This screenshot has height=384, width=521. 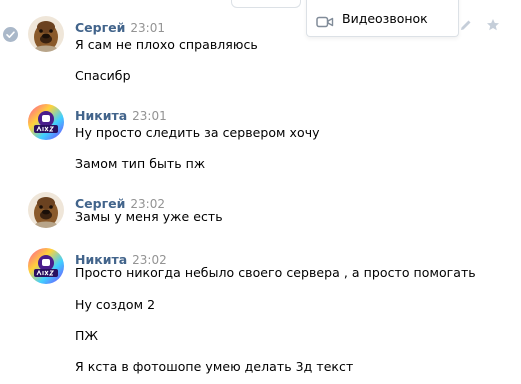 I want to click on message-text: Замом тип быть пж, so click(x=140, y=163).